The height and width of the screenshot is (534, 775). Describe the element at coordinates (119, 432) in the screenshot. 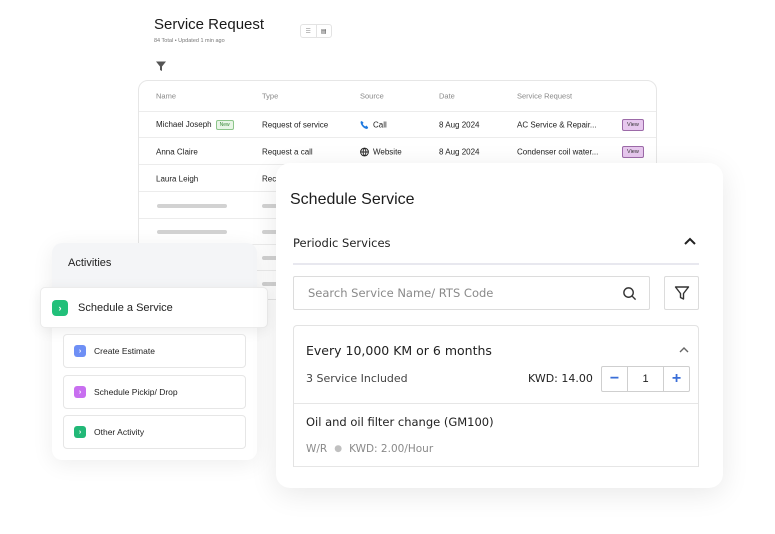

I see `activity-label: Other Activity` at that location.